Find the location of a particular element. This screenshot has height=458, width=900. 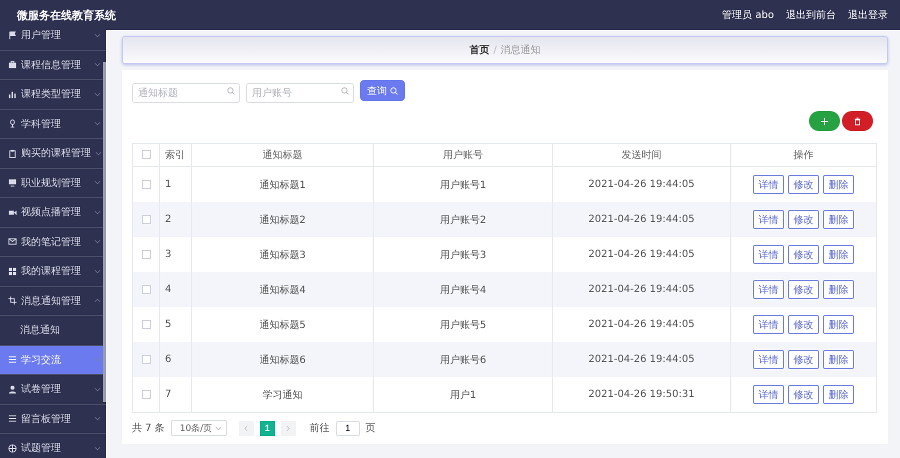

clipboard-icon is located at coordinates (12, 153).